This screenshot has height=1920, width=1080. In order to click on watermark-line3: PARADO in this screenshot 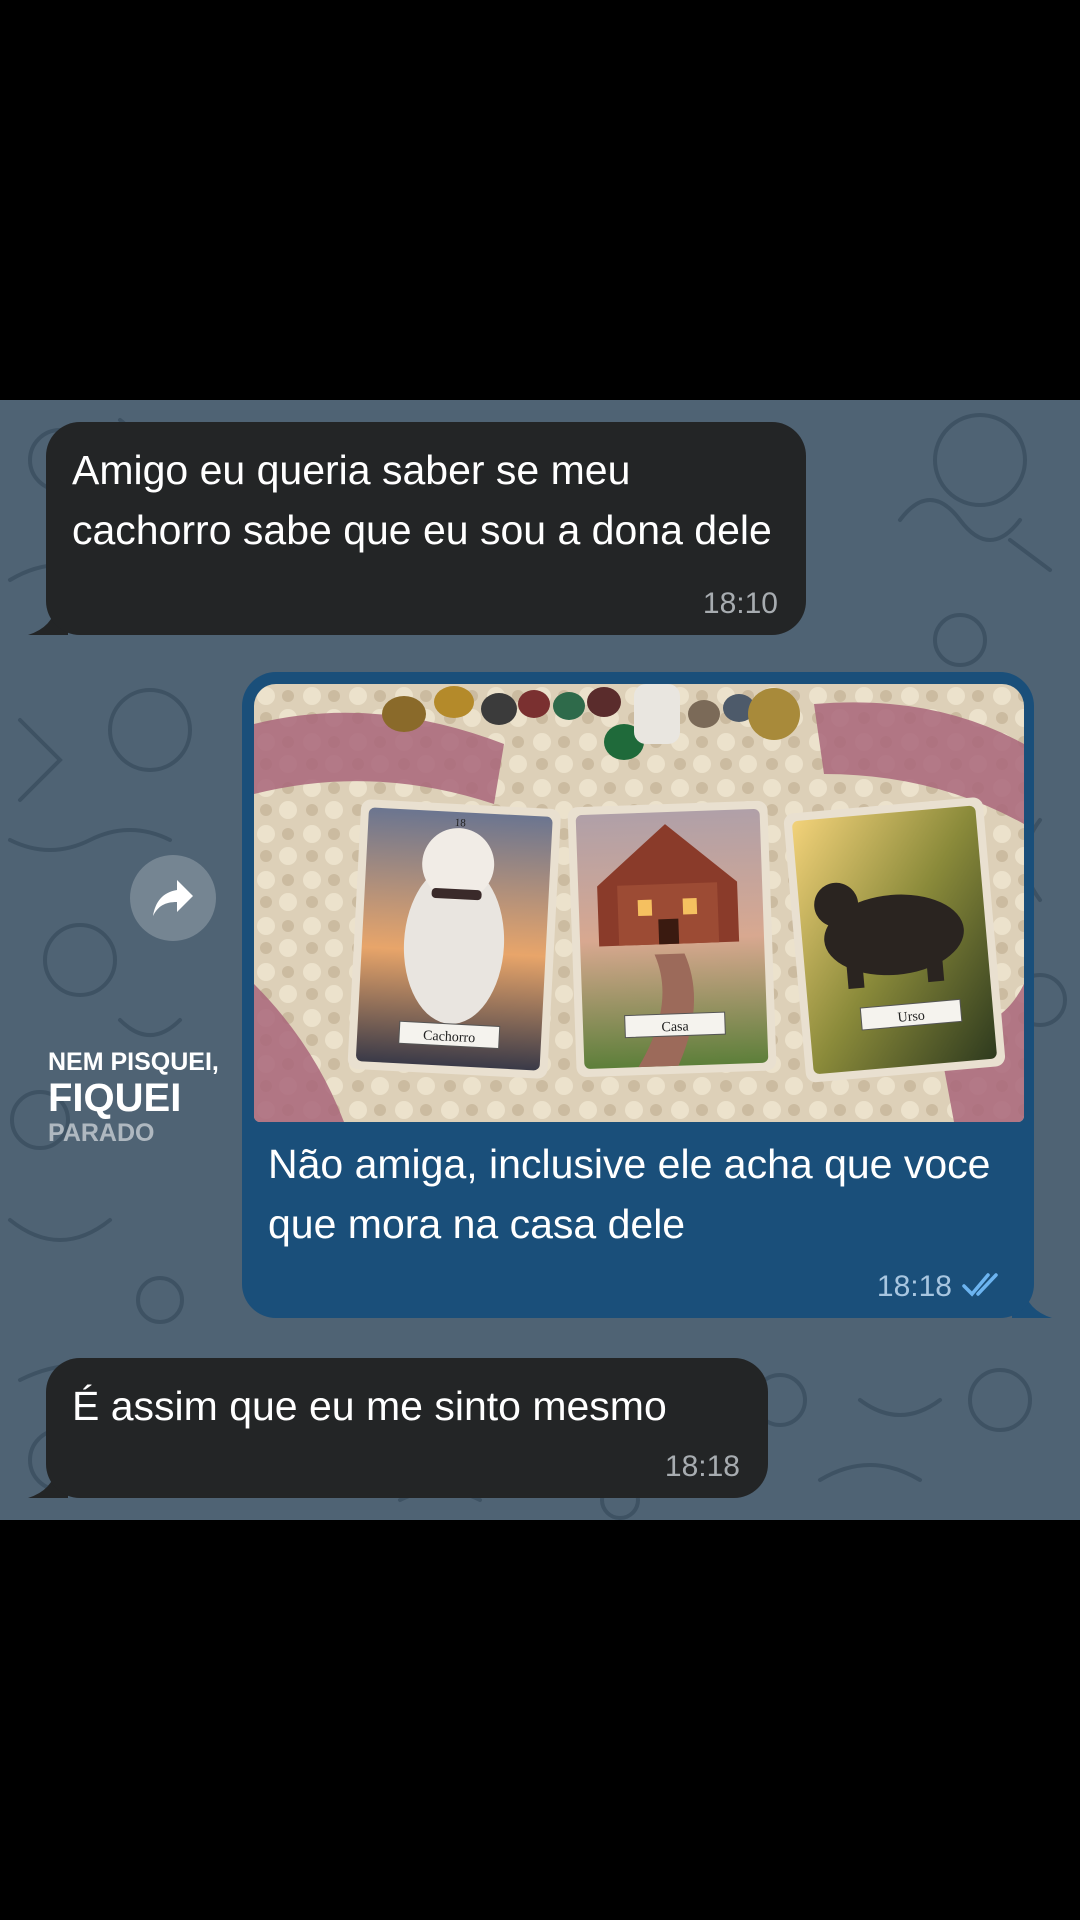, I will do `click(101, 1133)`.